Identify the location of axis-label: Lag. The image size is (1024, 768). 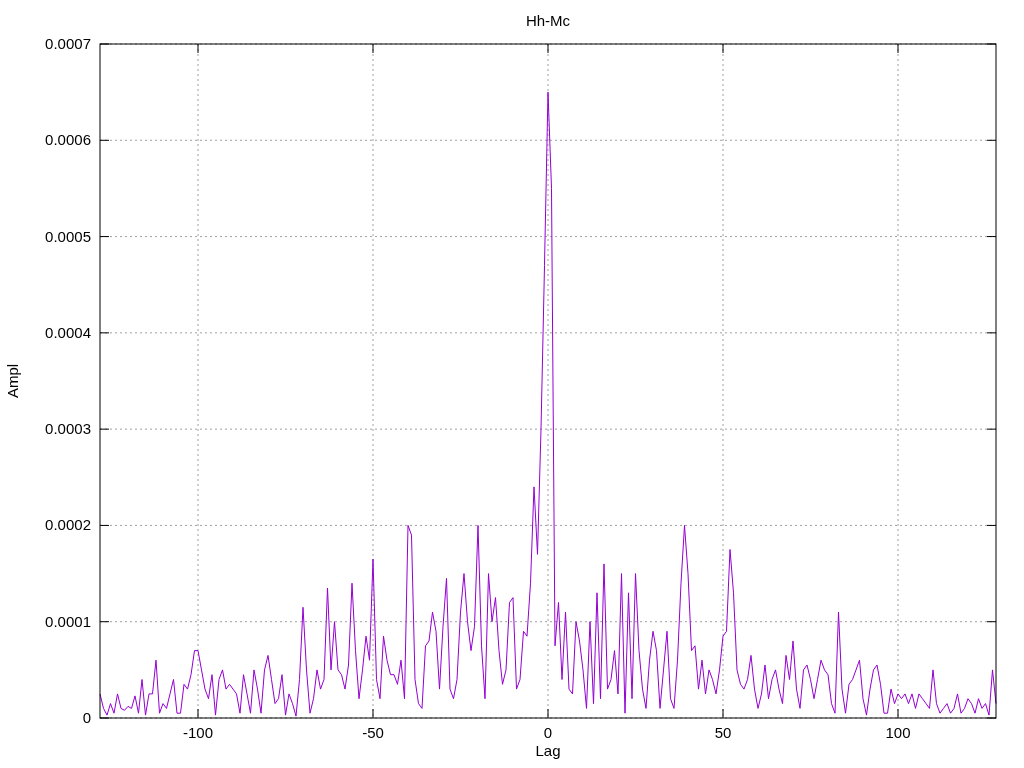
(548, 750).